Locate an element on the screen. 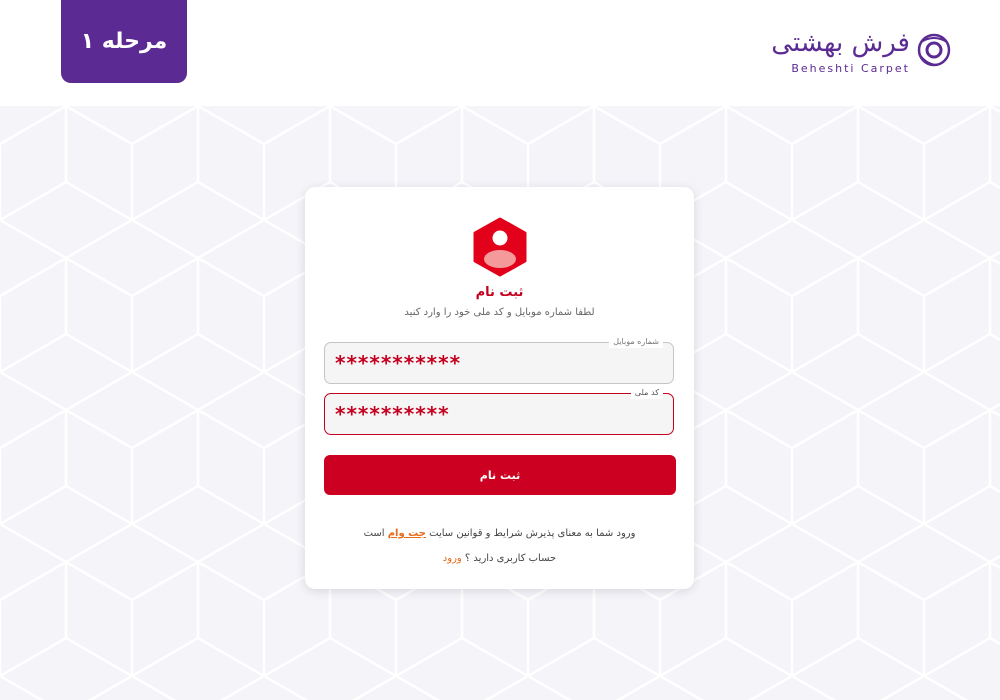  step-badge: مرحله ۱ is located at coordinates (124, 41).